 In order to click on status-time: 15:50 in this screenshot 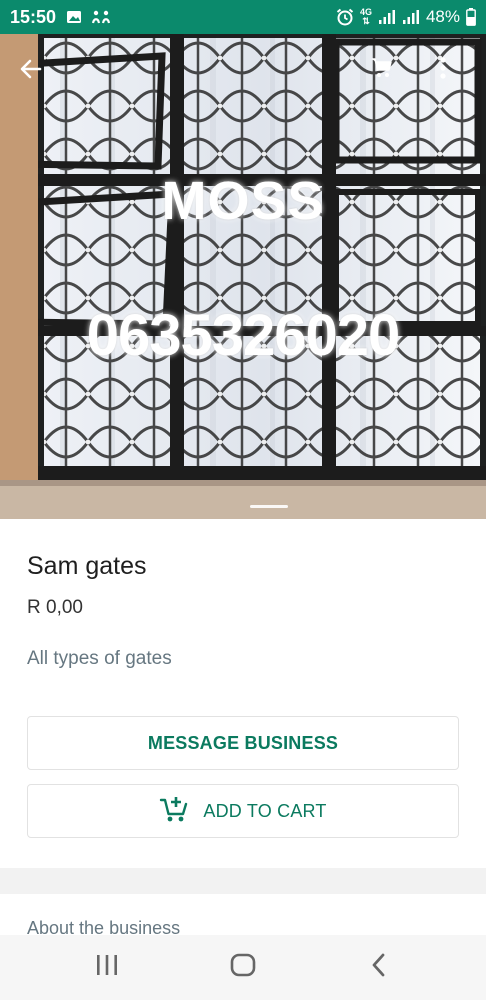, I will do `click(33, 16)`.